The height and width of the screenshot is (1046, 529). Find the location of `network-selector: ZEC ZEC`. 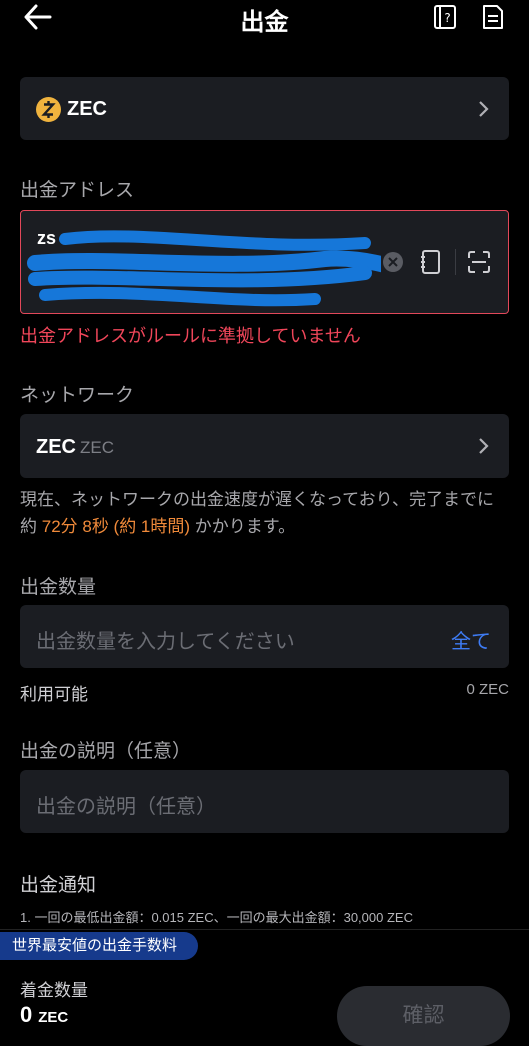

network-selector: ZEC ZEC is located at coordinates (264, 446).